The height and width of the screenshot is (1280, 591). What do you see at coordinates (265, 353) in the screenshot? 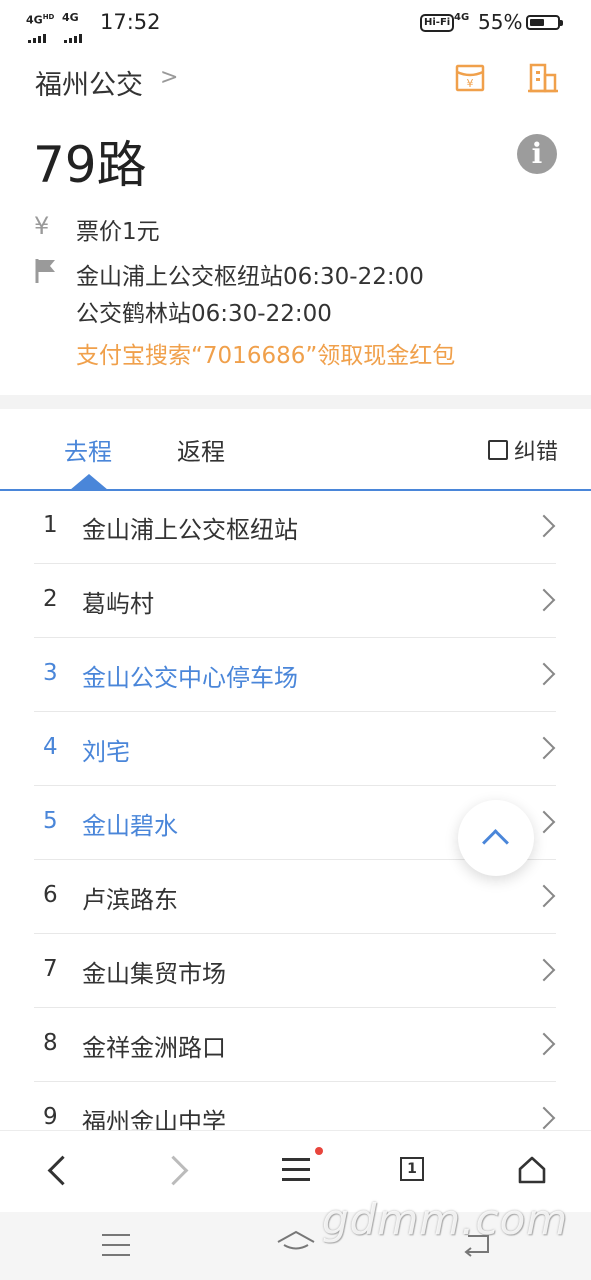
I see `promo-link: 支付宝搜索“7016686”领取现金红包` at bounding box center [265, 353].